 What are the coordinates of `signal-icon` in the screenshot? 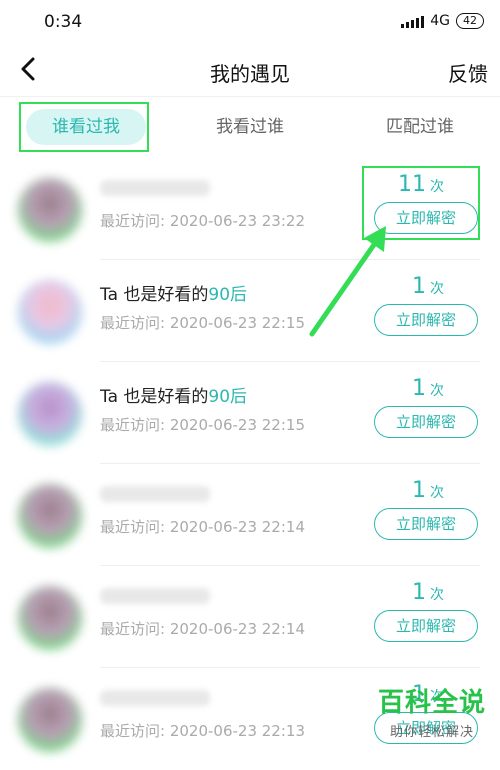 It's located at (413, 21).